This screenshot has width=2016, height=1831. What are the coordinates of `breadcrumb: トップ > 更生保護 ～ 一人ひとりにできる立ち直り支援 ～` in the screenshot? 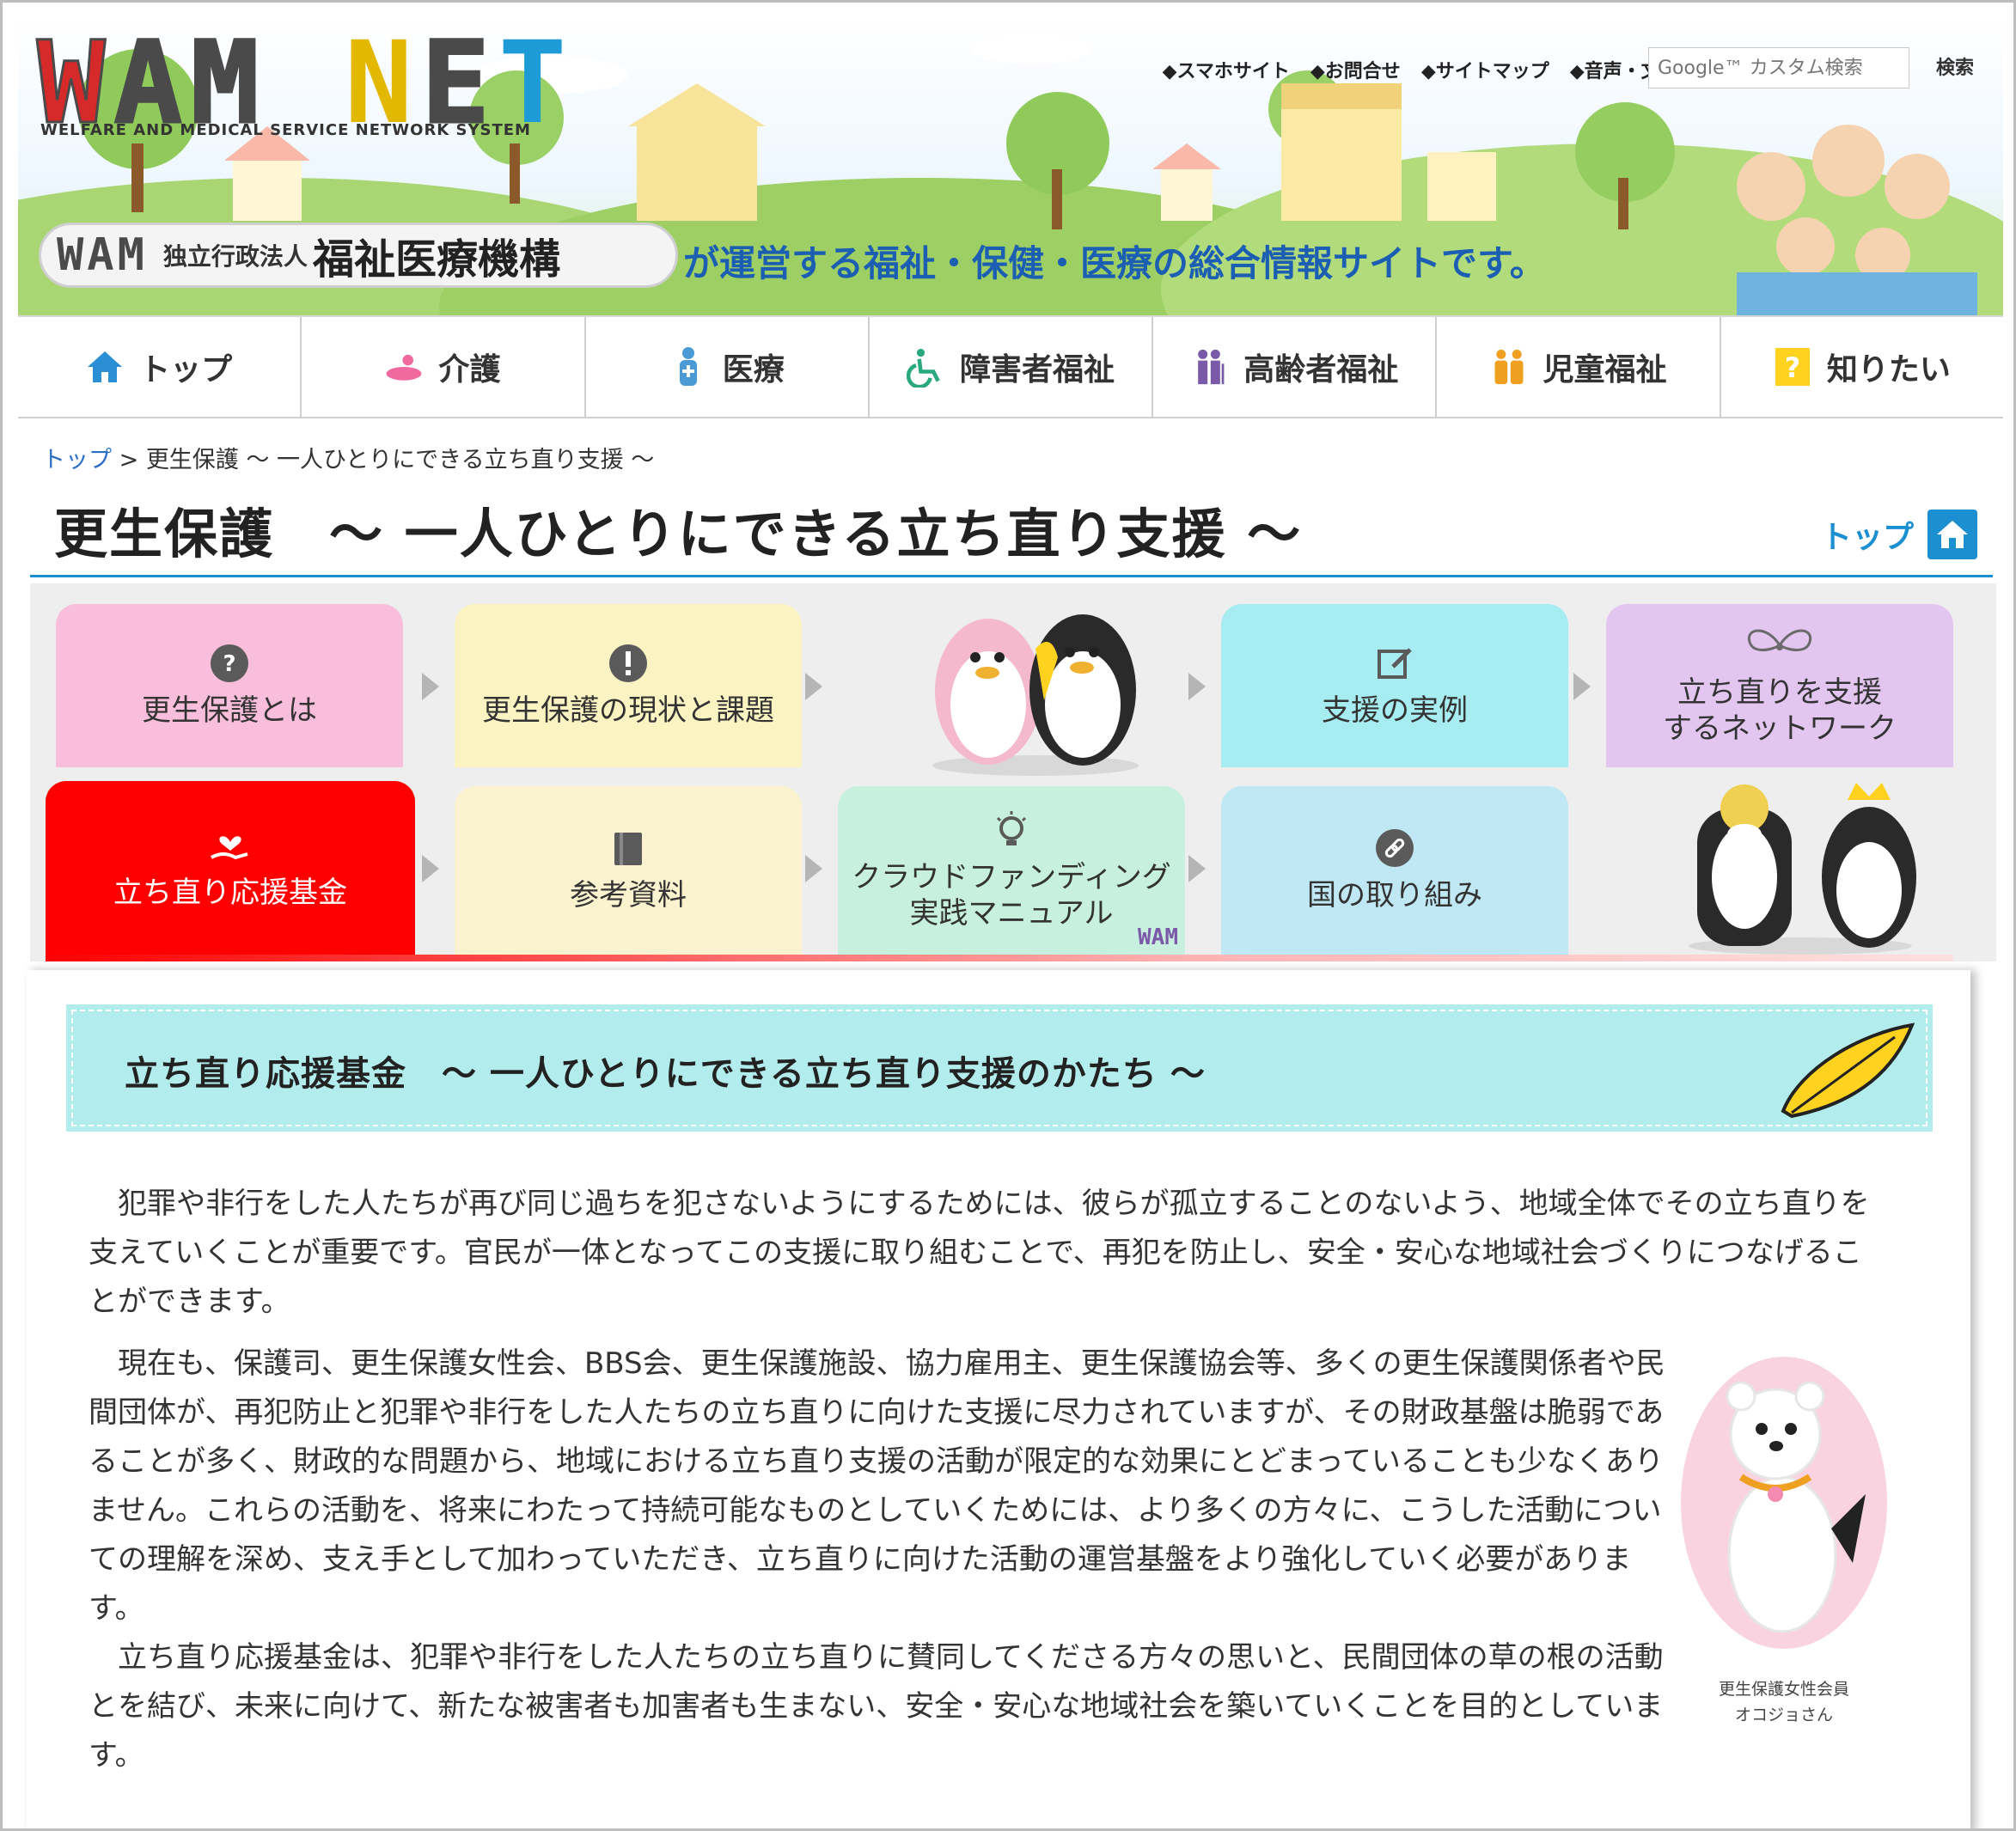 It's located at (348, 457).